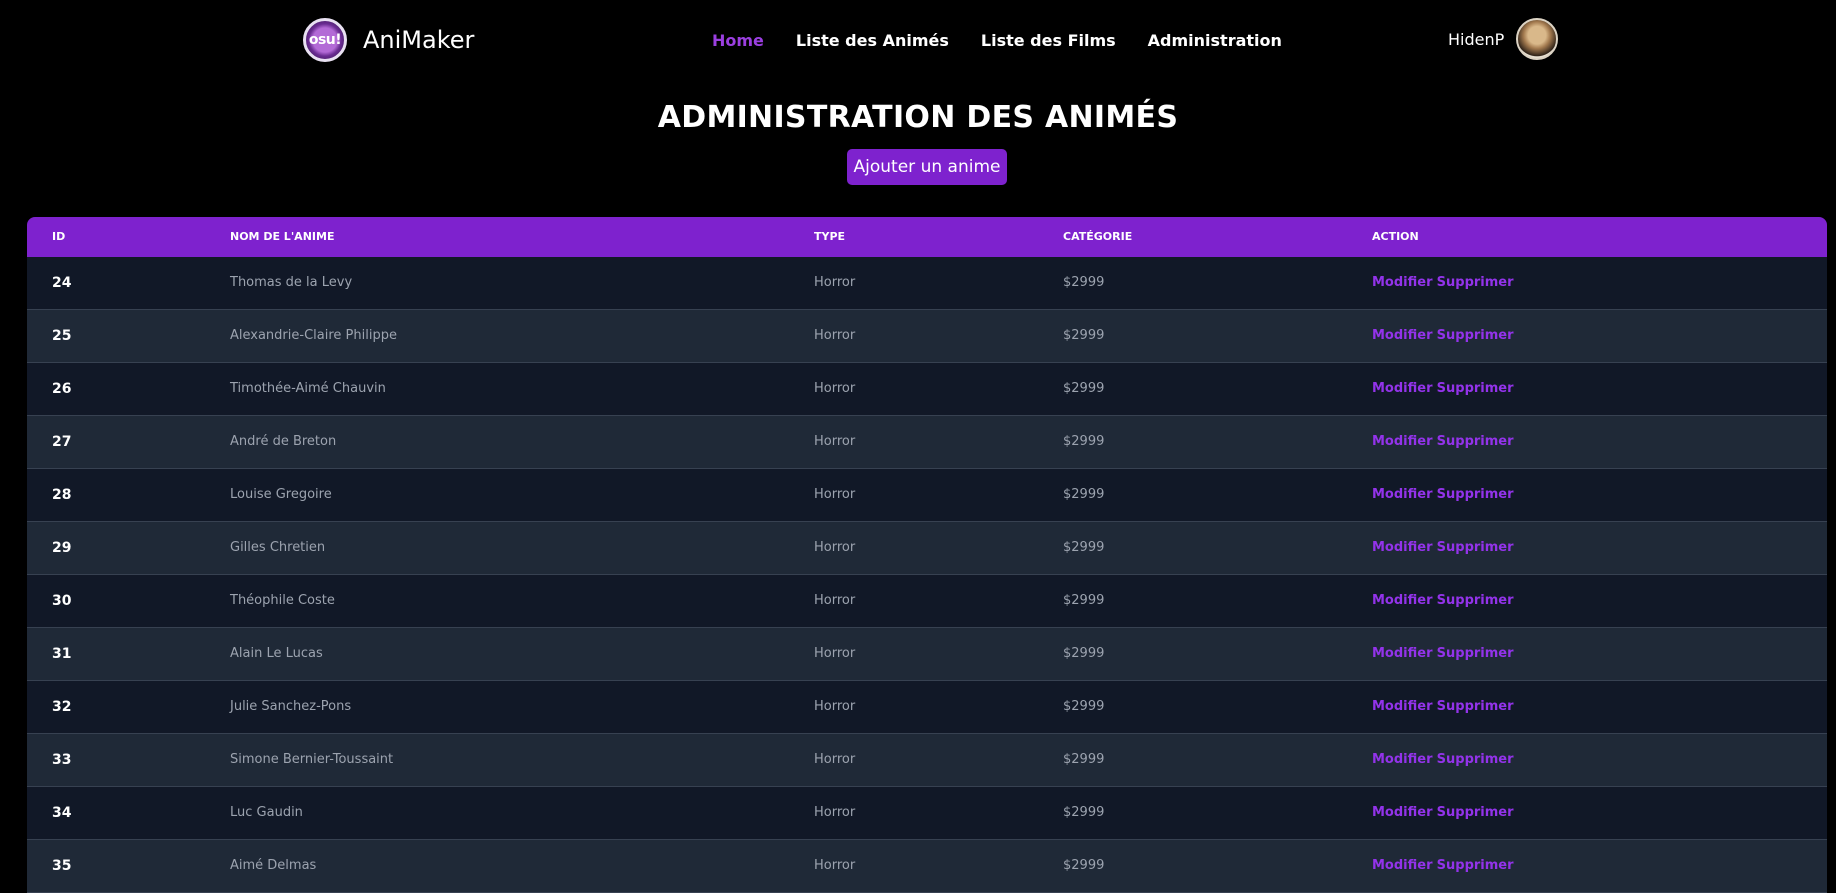 The image size is (1836, 893). I want to click on column-header-category: CATÉGORIE, so click(1098, 236).